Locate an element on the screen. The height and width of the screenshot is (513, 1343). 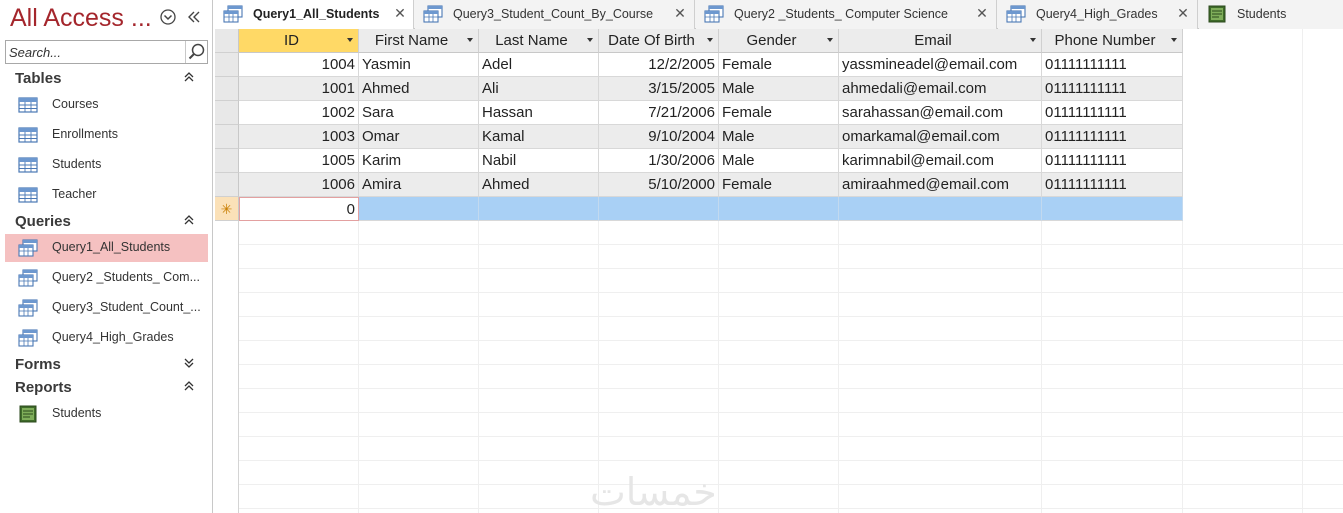
cell-first-name: Yasmin is located at coordinates (419, 65).